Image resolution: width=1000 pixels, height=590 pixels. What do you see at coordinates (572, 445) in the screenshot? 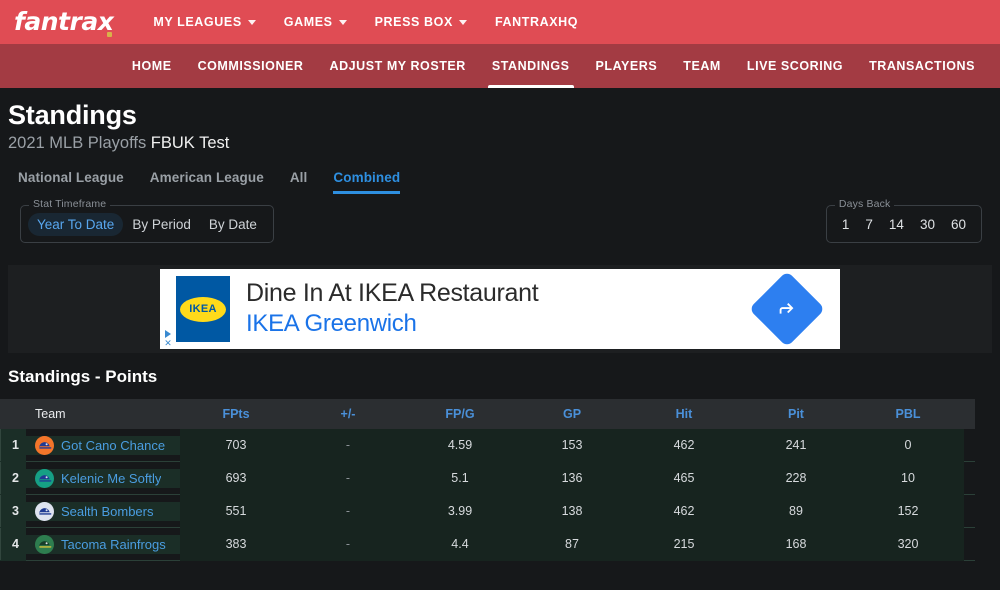
I see `row-gp-cell: 153` at bounding box center [572, 445].